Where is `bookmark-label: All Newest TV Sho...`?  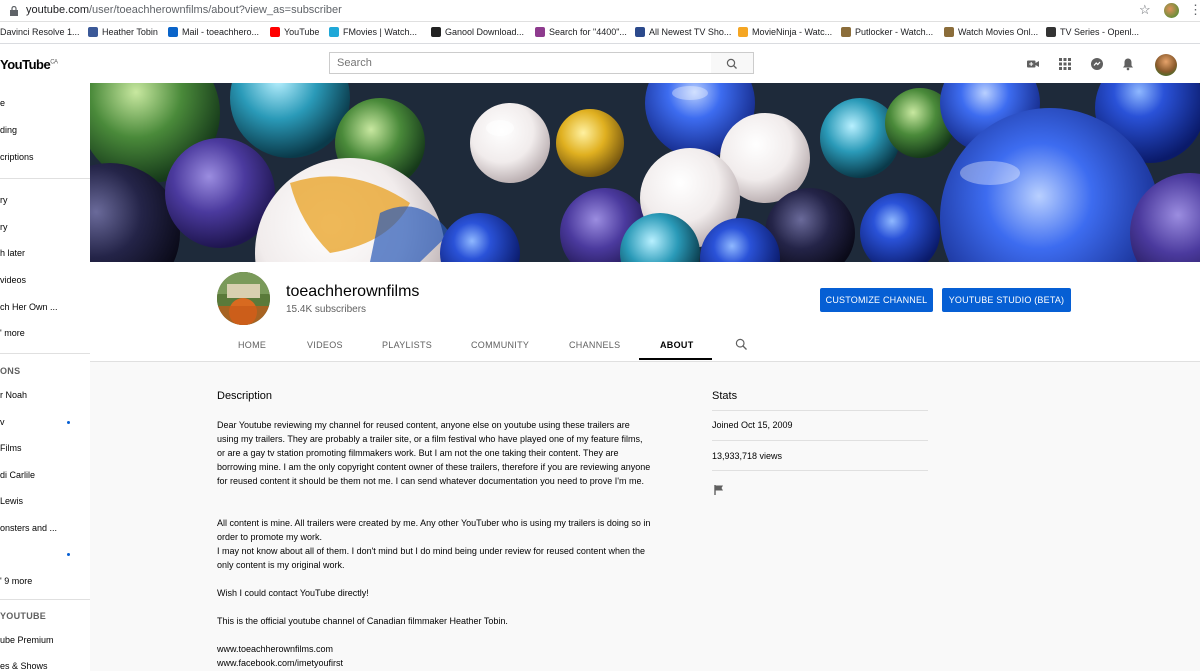 bookmark-label: All Newest TV Sho... is located at coordinates (690, 32).